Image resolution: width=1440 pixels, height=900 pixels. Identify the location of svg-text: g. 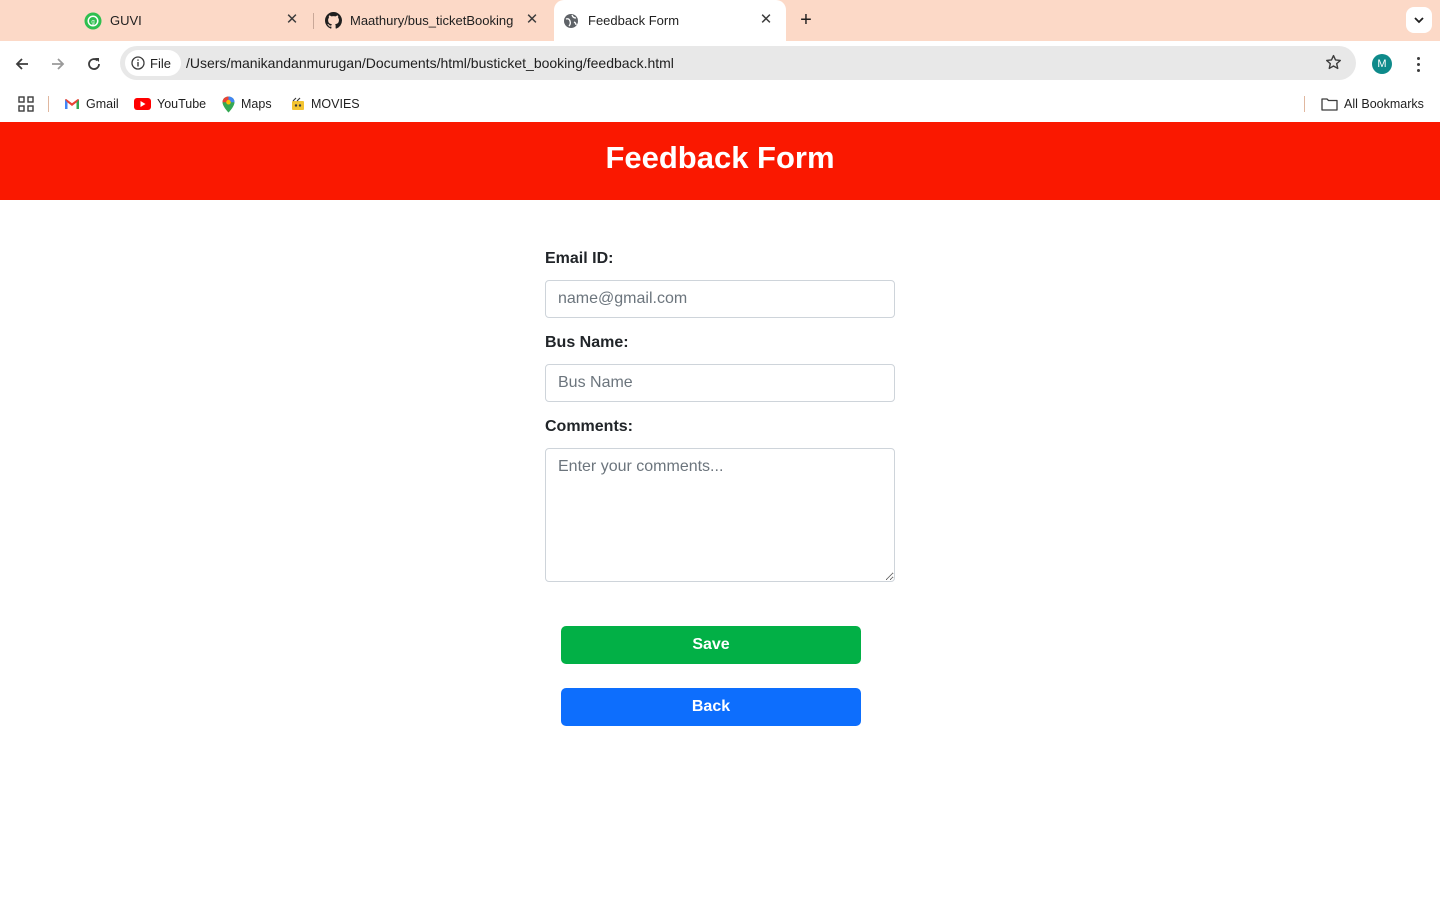
(92, 22).